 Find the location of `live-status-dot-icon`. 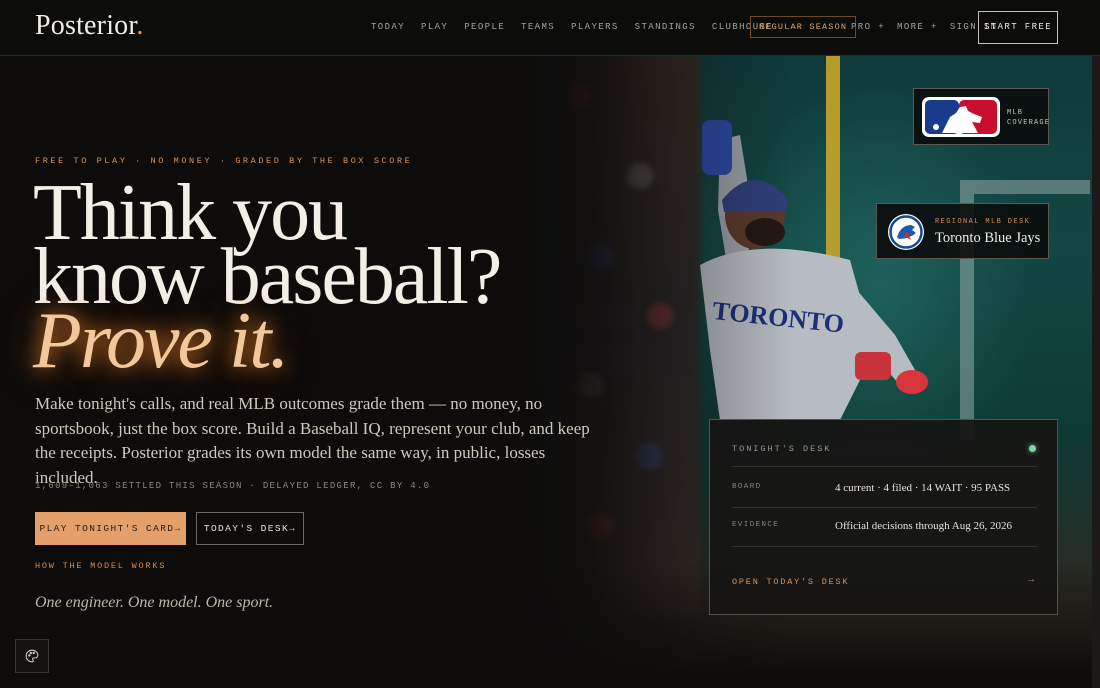

live-status-dot-icon is located at coordinates (1032, 448).